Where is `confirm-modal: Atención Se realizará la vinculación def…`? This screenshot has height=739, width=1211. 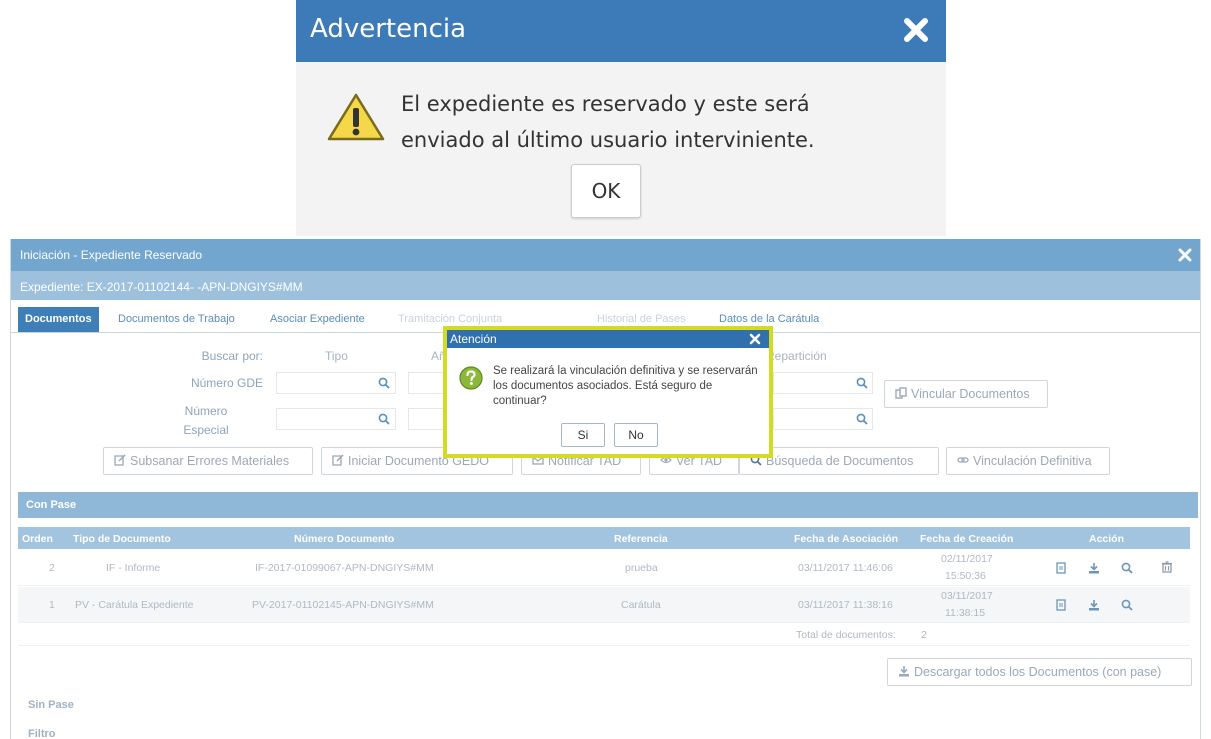 confirm-modal: Atención Se realizará la vinculación def… is located at coordinates (608, 392).